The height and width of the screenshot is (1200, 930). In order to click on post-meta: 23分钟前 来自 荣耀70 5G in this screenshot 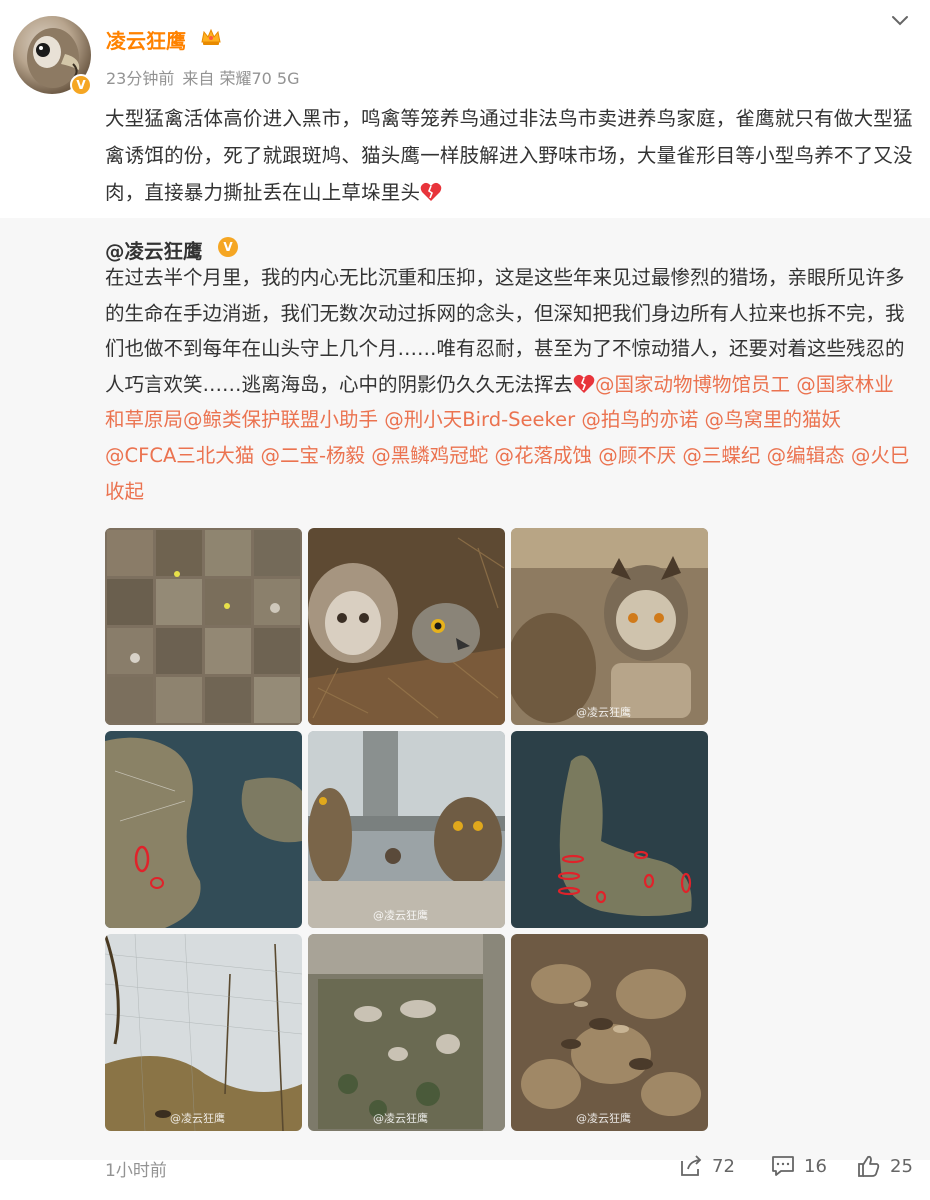, I will do `click(207, 77)`.